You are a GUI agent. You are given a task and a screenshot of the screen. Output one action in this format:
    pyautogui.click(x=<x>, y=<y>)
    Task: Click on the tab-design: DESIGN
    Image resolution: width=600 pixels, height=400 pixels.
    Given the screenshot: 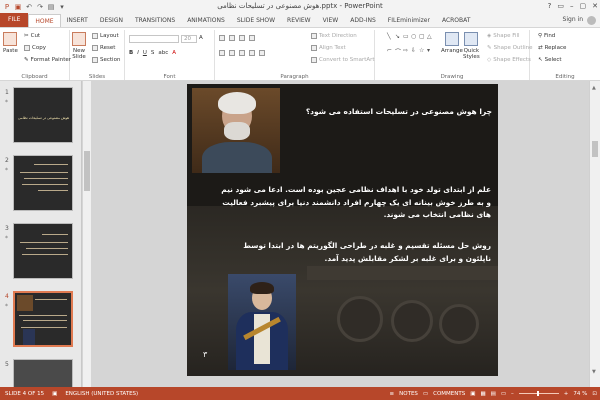 What is the action you would take?
    pyautogui.click(x=111, y=20)
    